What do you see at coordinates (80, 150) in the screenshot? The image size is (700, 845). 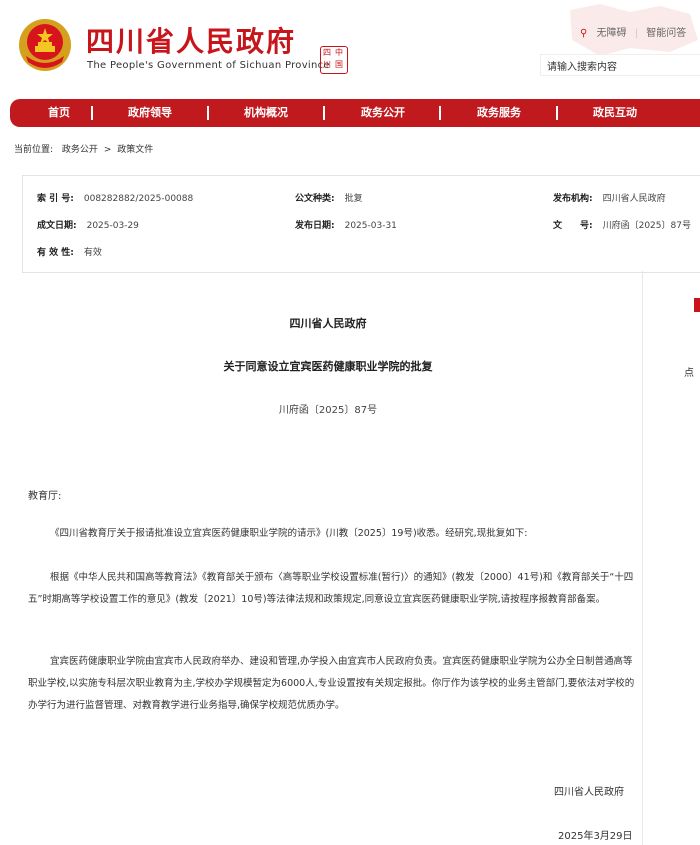 I see `breadcrumb-item-gov-affairs: 政务公开` at bounding box center [80, 150].